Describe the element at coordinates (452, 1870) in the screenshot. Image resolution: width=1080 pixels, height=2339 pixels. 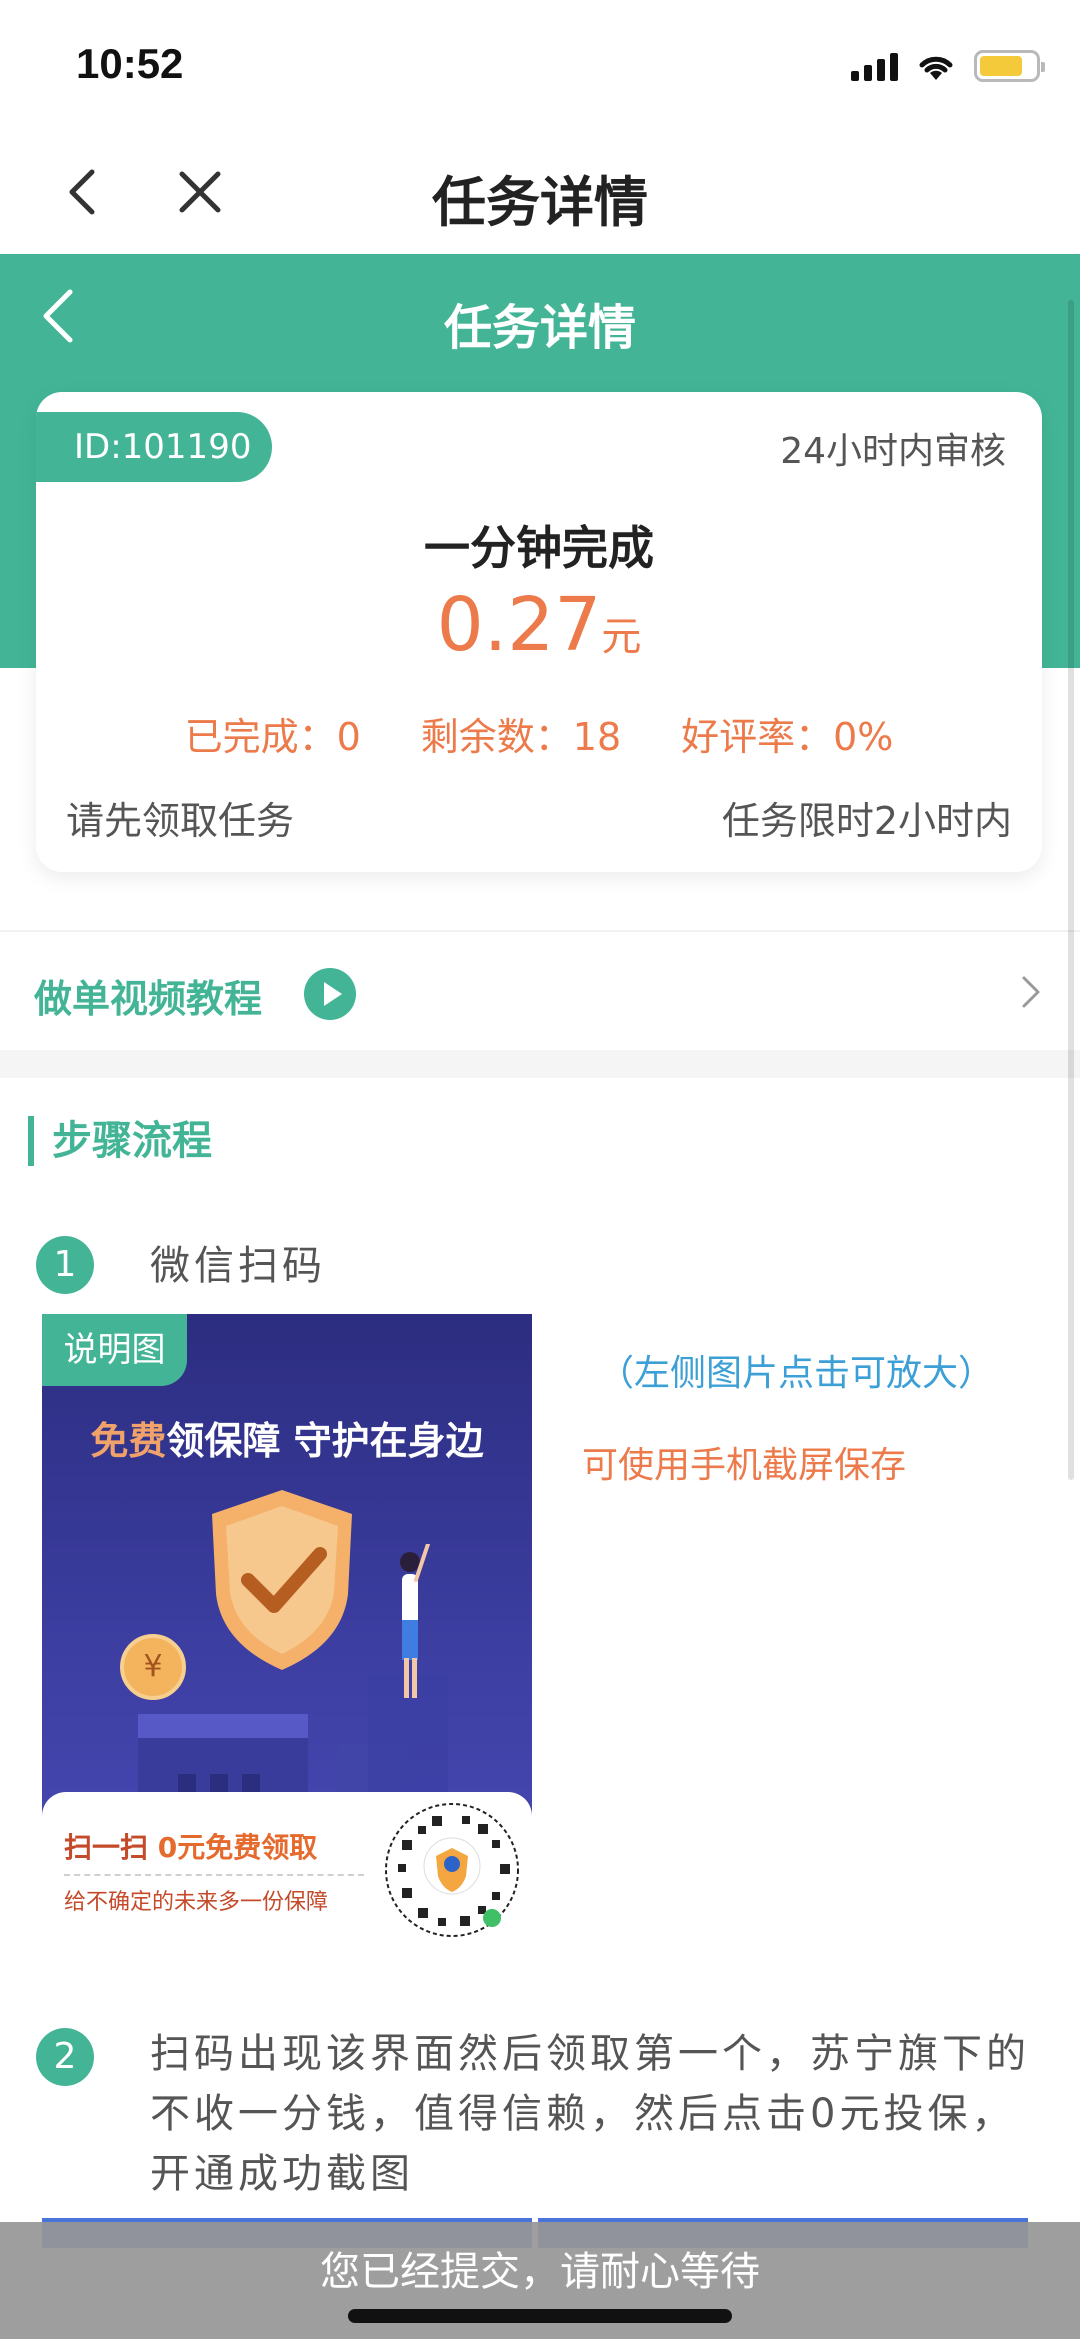
I see `qr-code-icon` at that location.